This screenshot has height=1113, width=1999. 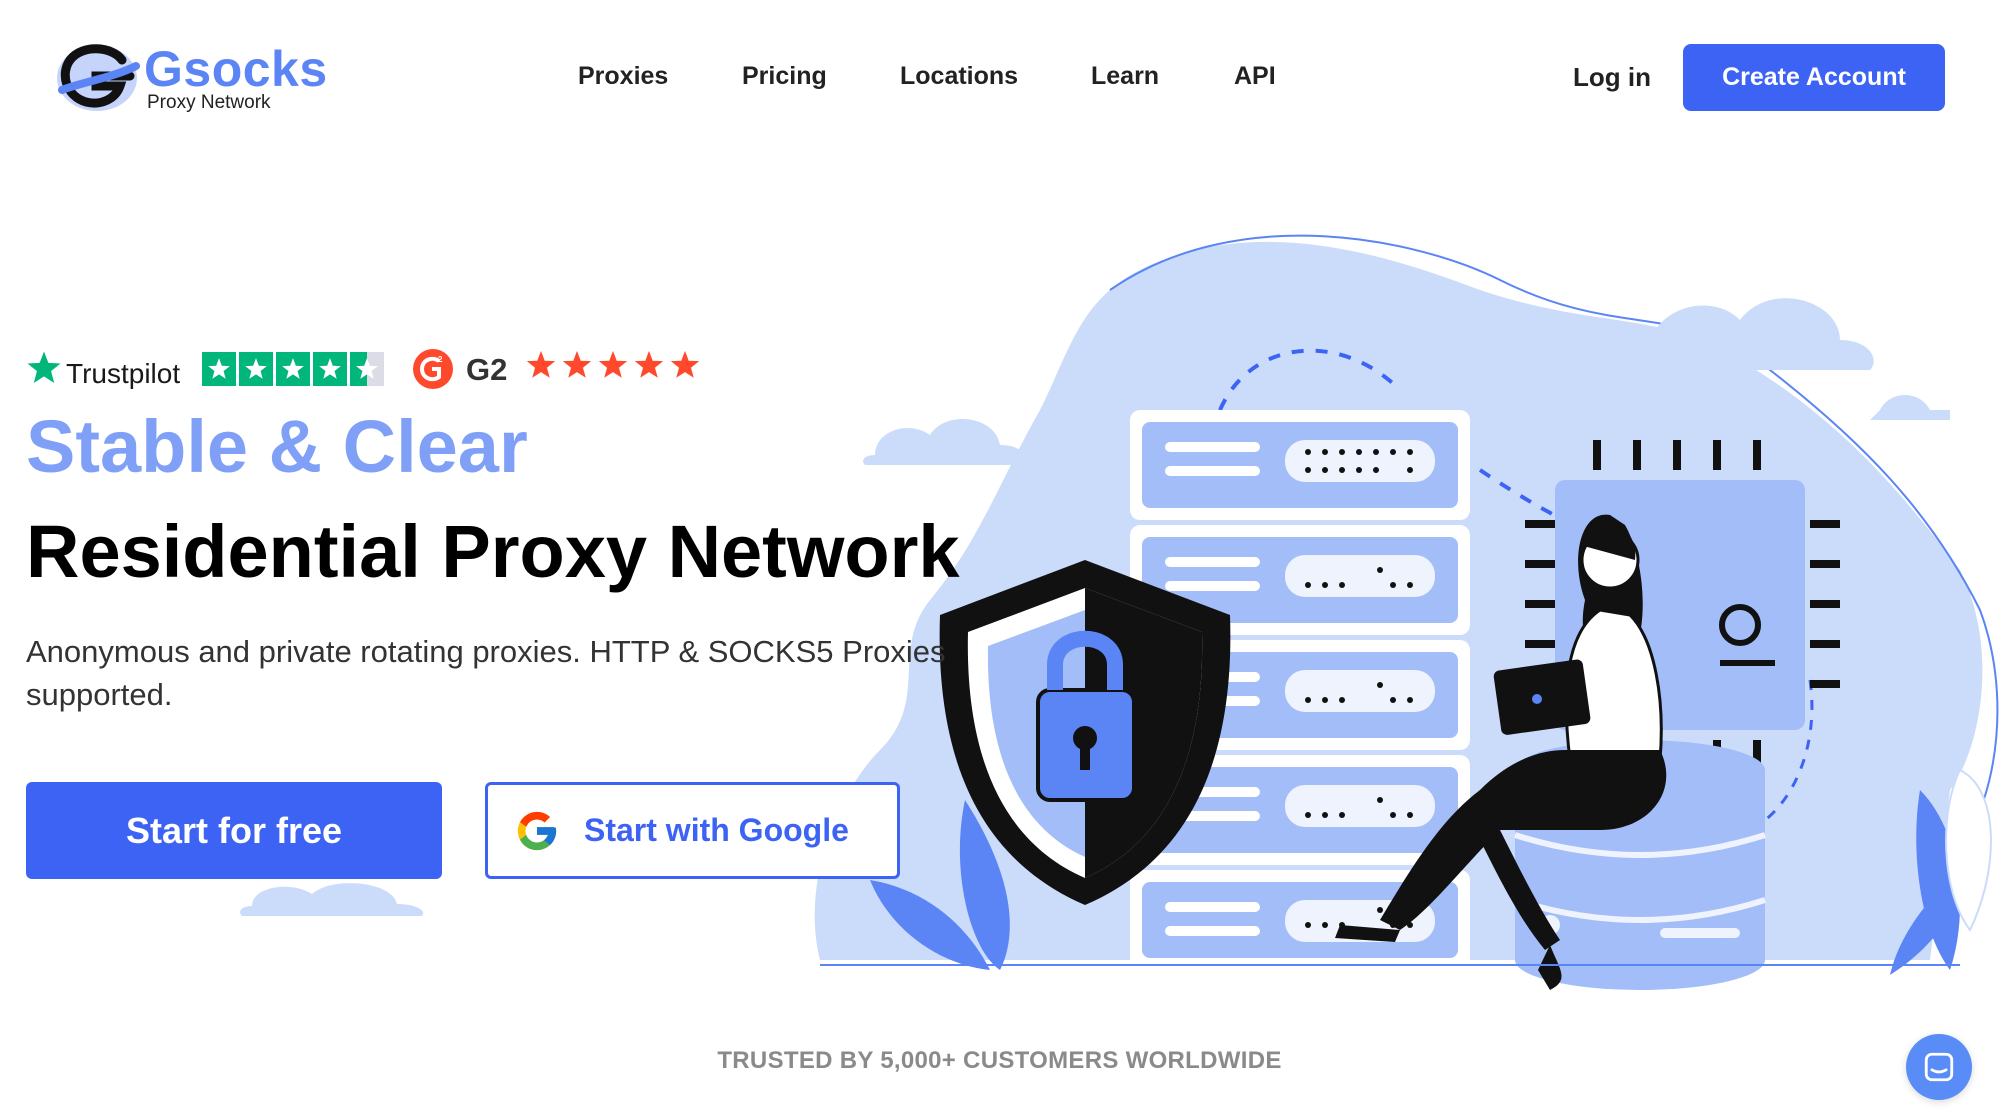 I want to click on trustpilot-label: Trustpilot, so click(x=123, y=373).